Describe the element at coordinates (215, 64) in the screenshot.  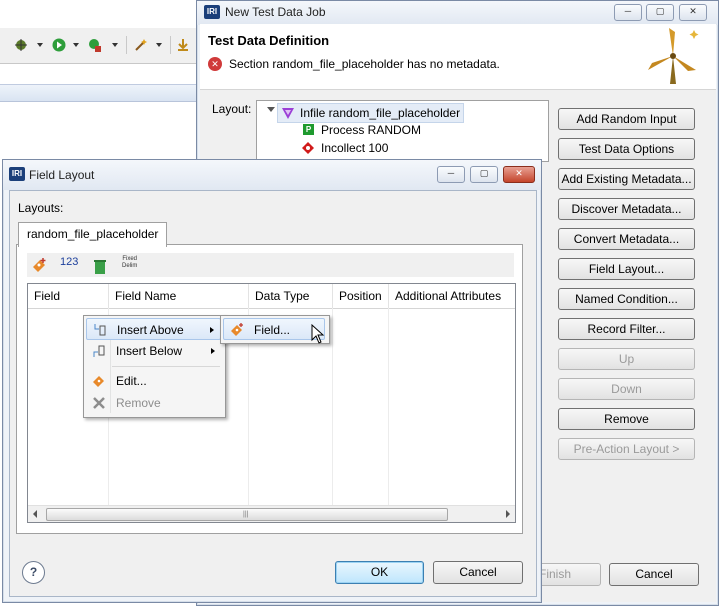
I see `error-icon: ✕` at that location.